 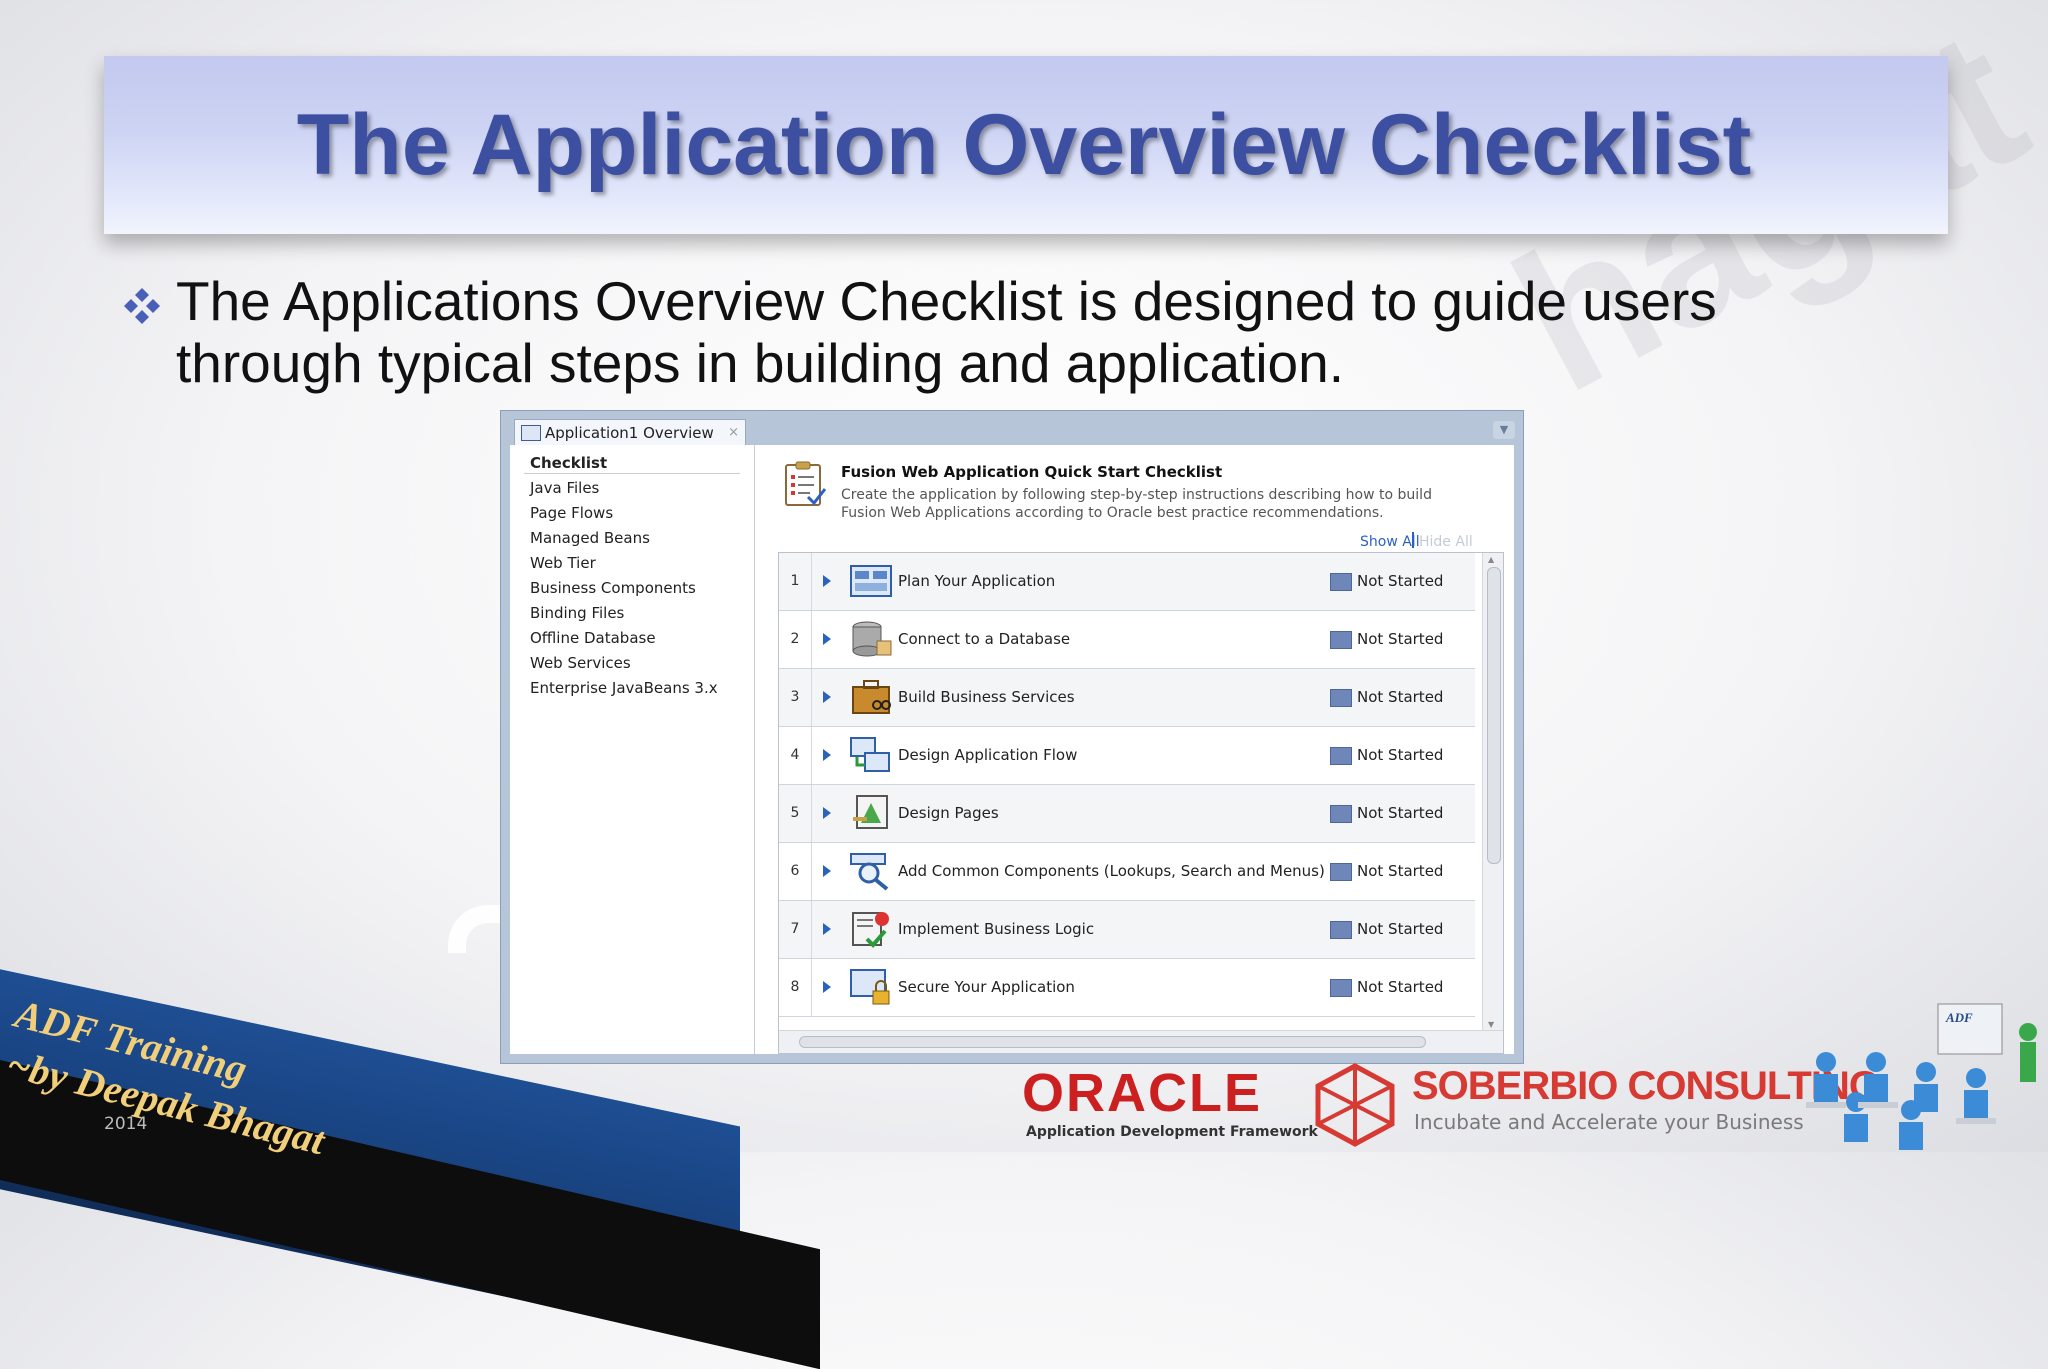 What do you see at coordinates (1609, 1122) in the screenshot?
I see `company-tagline: Incubate and Accelerate your Business` at bounding box center [1609, 1122].